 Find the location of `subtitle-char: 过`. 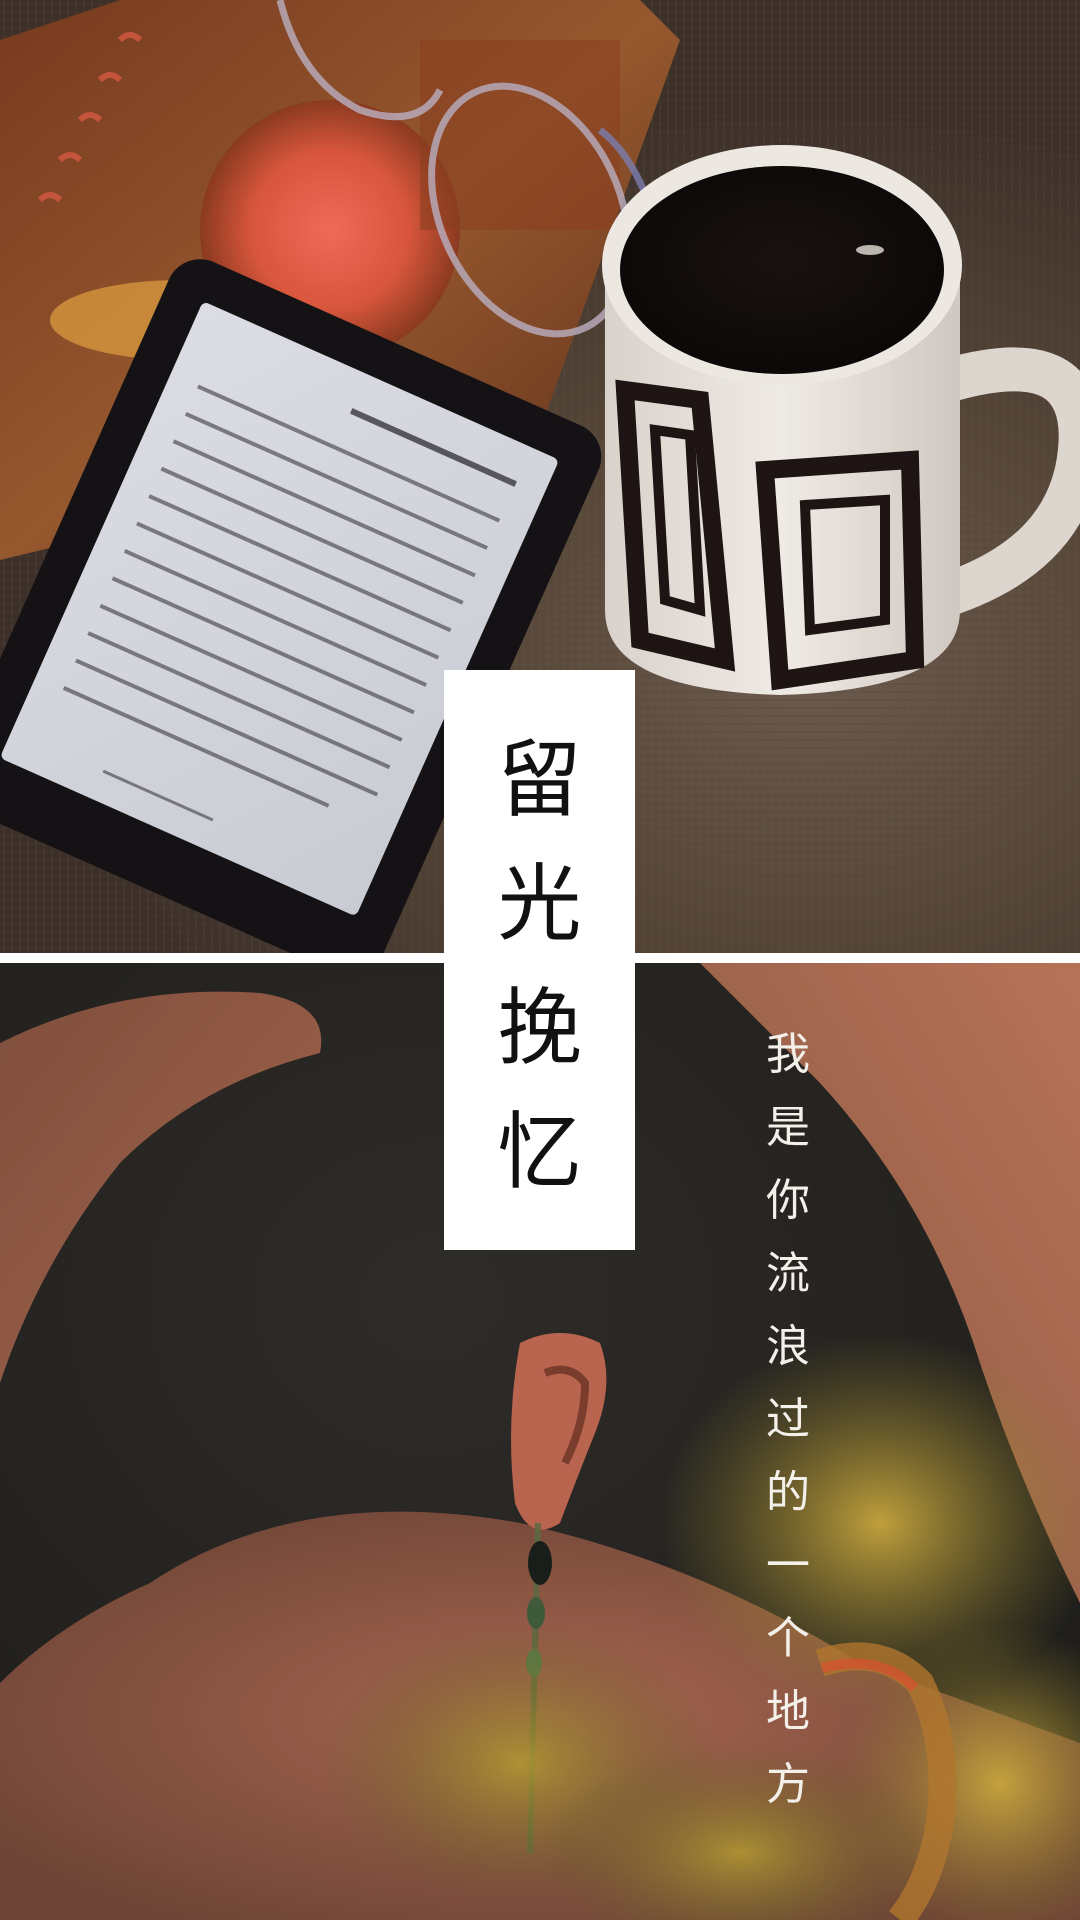

subtitle-char: 过 is located at coordinates (788, 1419).